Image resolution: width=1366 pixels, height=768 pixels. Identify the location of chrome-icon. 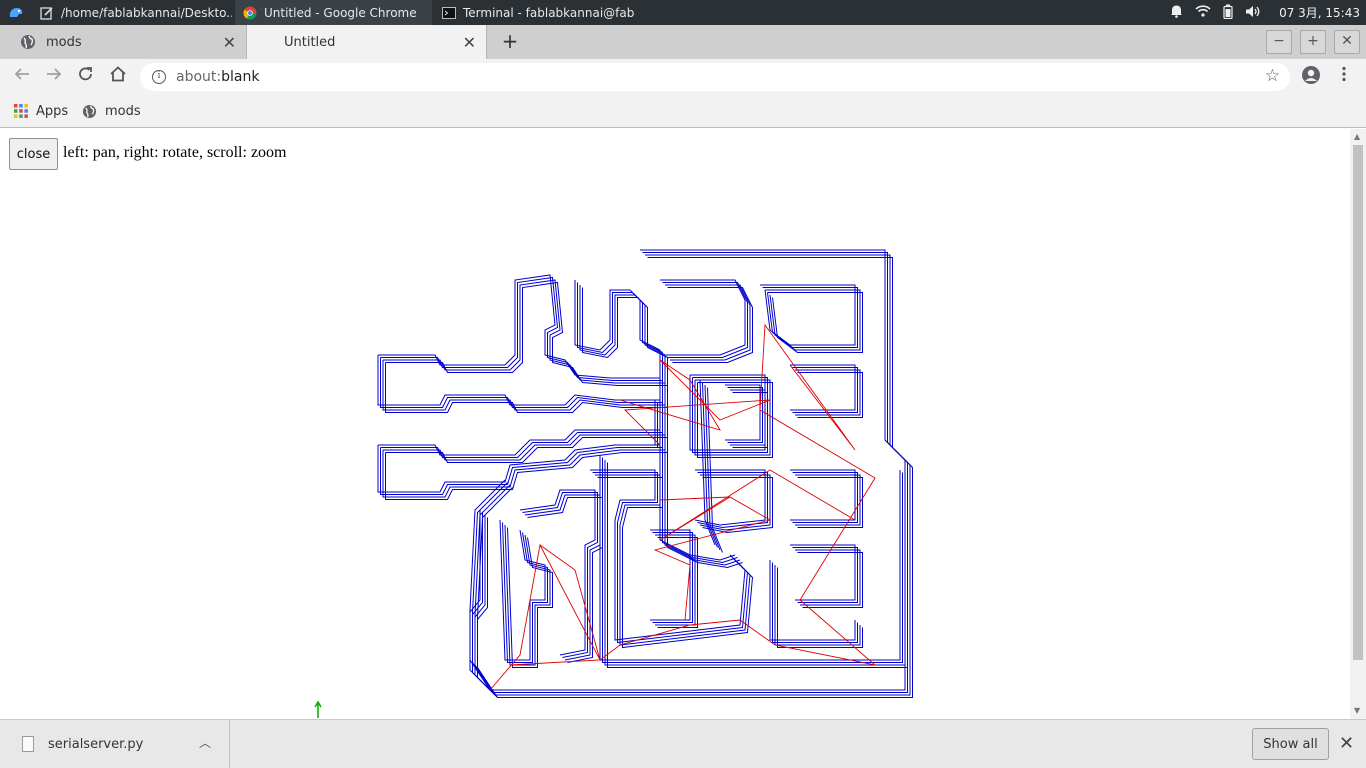
(250, 13).